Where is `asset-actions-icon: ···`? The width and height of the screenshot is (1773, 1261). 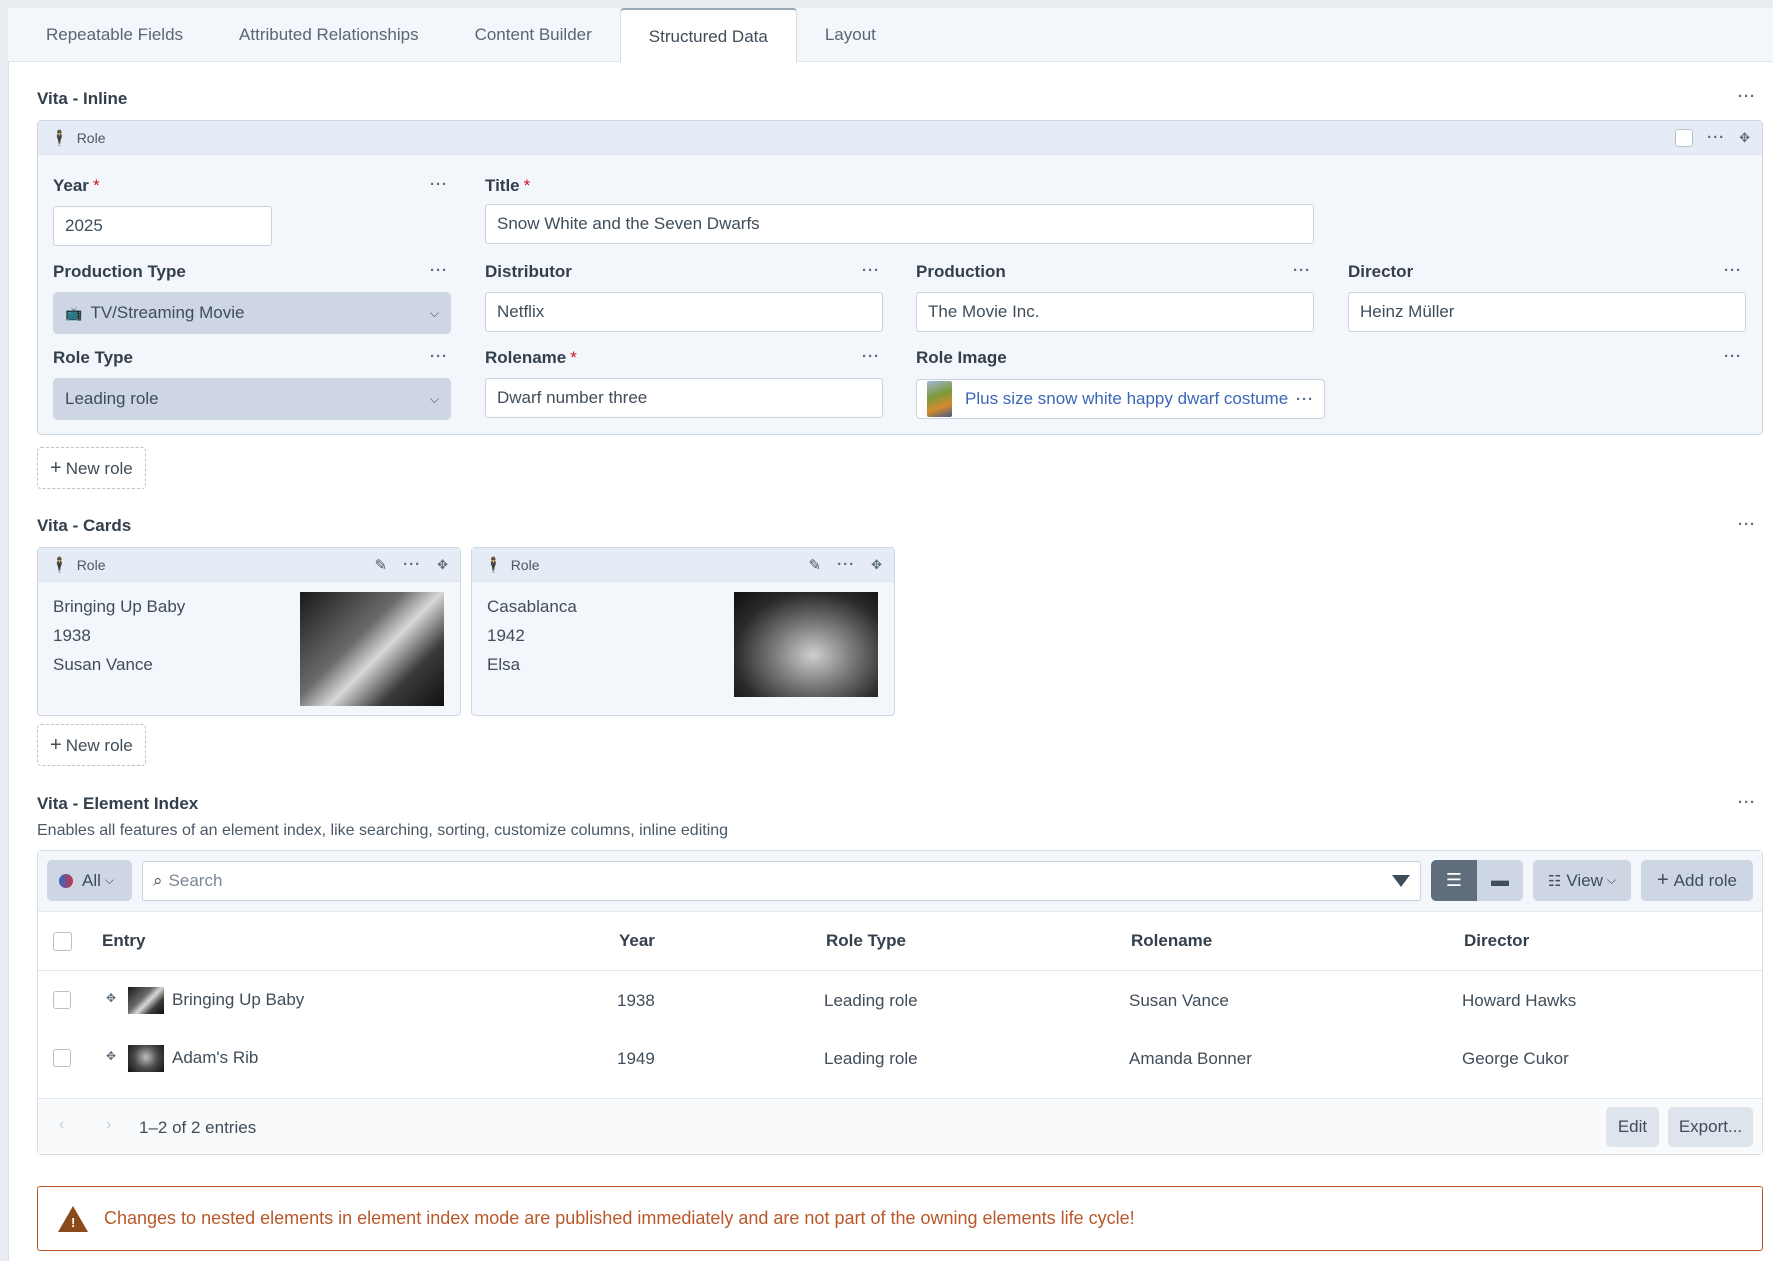
asset-actions-icon: ··· is located at coordinates (1305, 399).